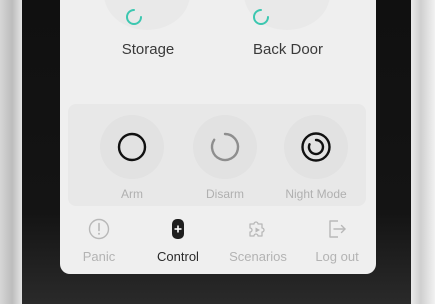  What do you see at coordinates (99, 229) in the screenshot?
I see `exclamation-circle-icon` at bounding box center [99, 229].